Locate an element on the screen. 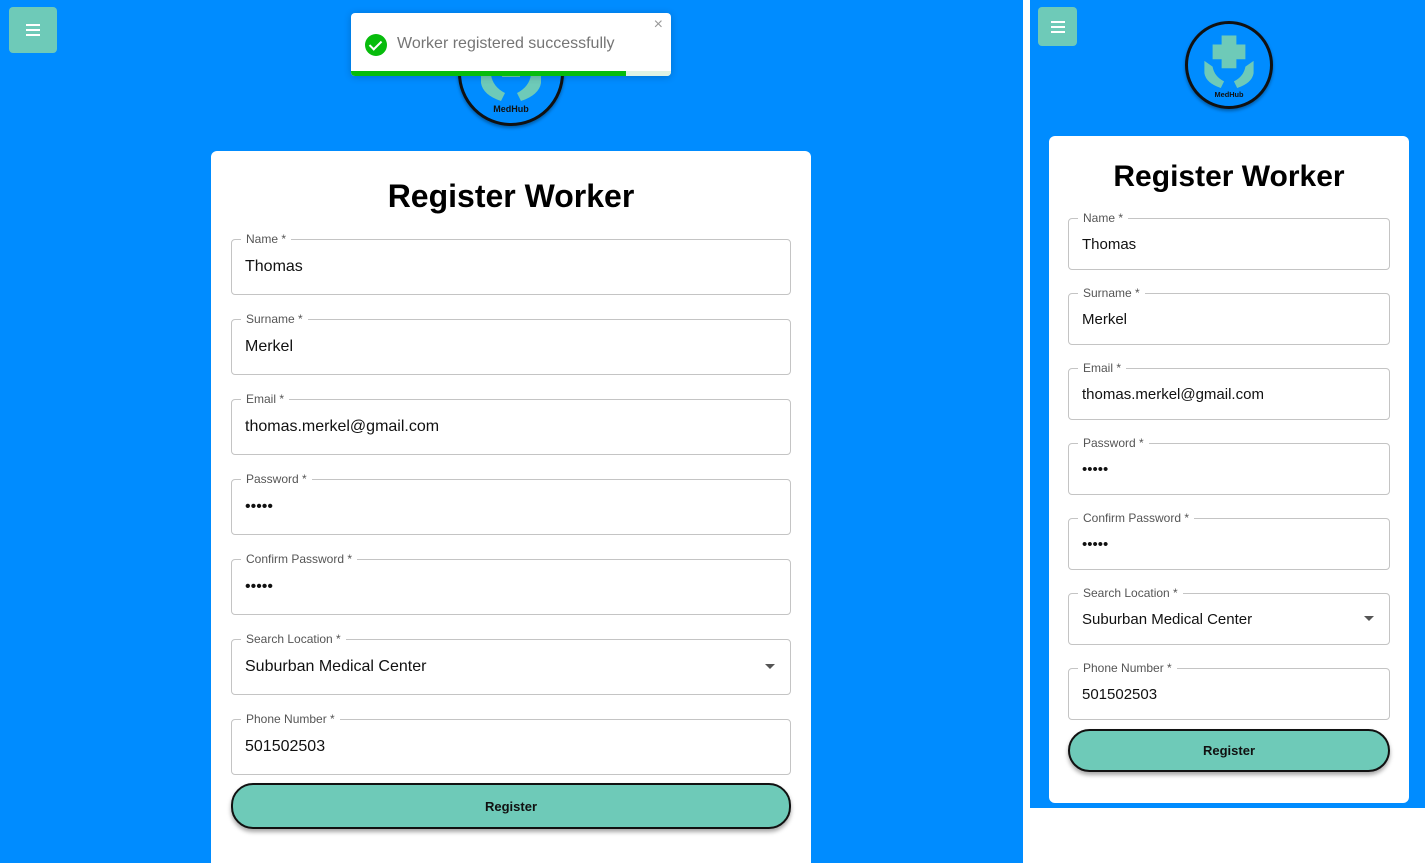  check-circle-icon is located at coordinates (376, 45).